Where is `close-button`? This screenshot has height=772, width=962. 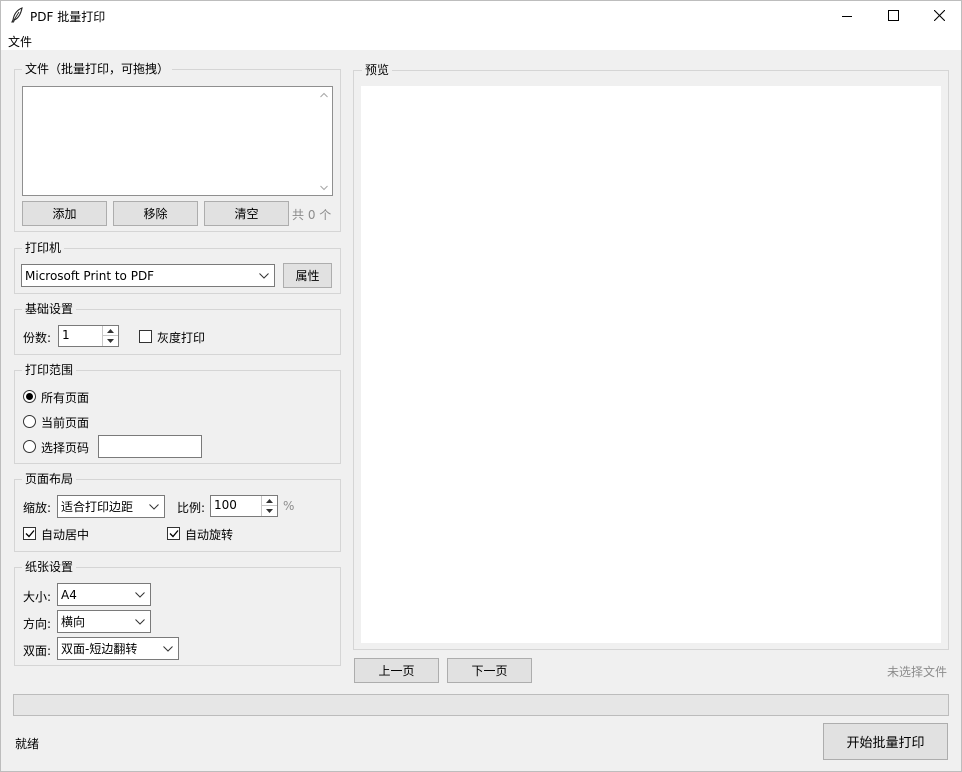
close-button is located at coordinates (939, 15).